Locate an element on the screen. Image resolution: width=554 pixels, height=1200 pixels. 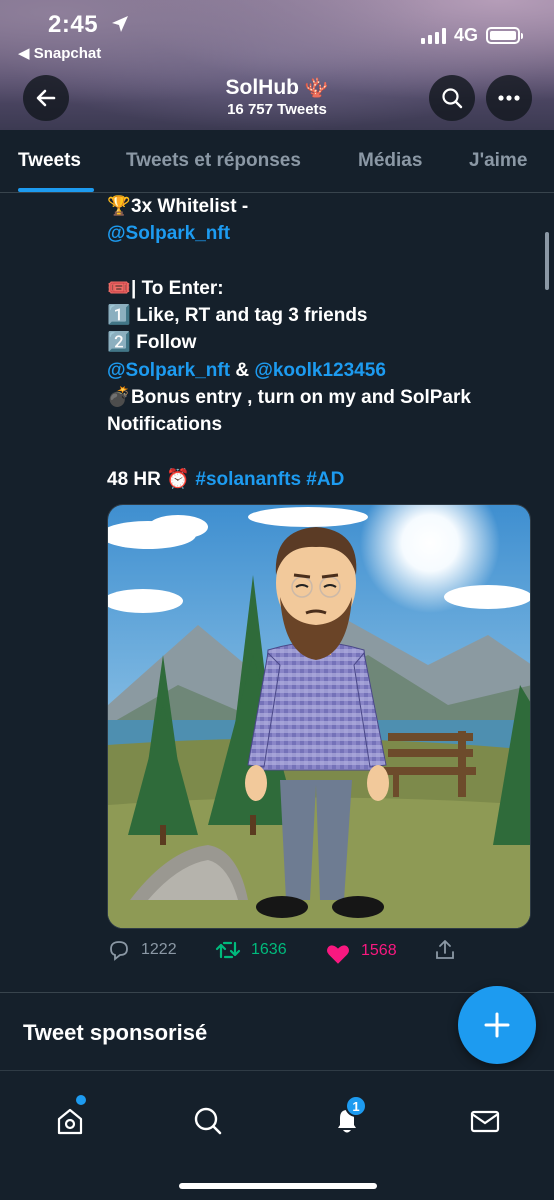
compose-tweet-button is located at coordinates (497, 1025).